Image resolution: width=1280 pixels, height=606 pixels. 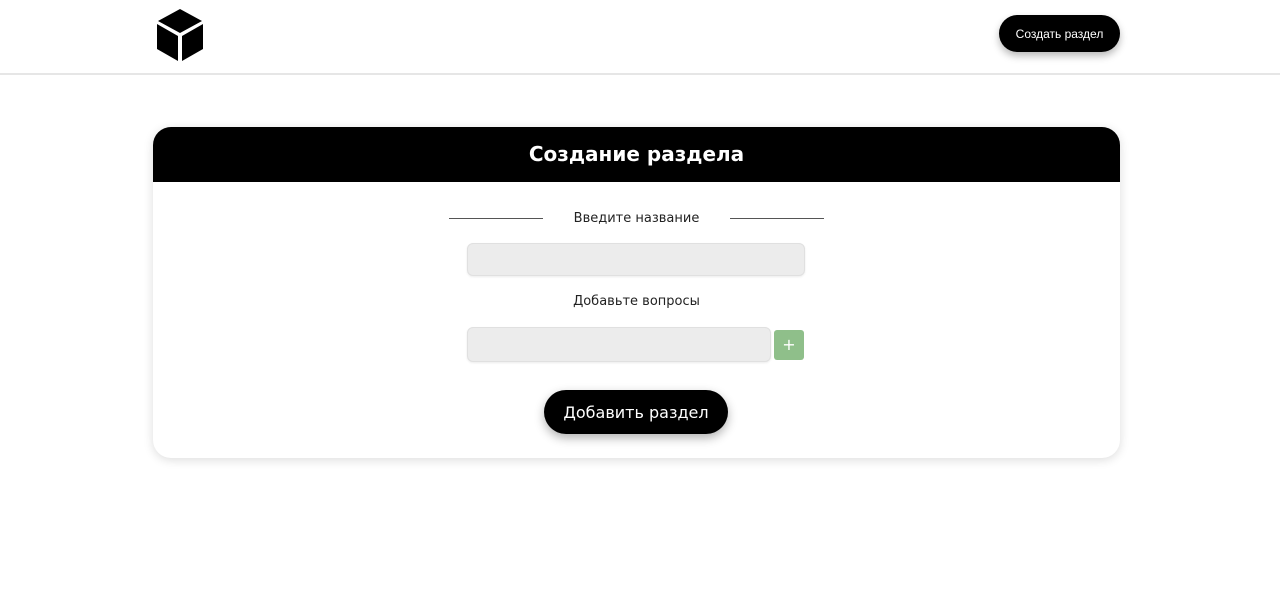 I want to click on create-section-button: Создать раздел, so click(x=1059, y=33).